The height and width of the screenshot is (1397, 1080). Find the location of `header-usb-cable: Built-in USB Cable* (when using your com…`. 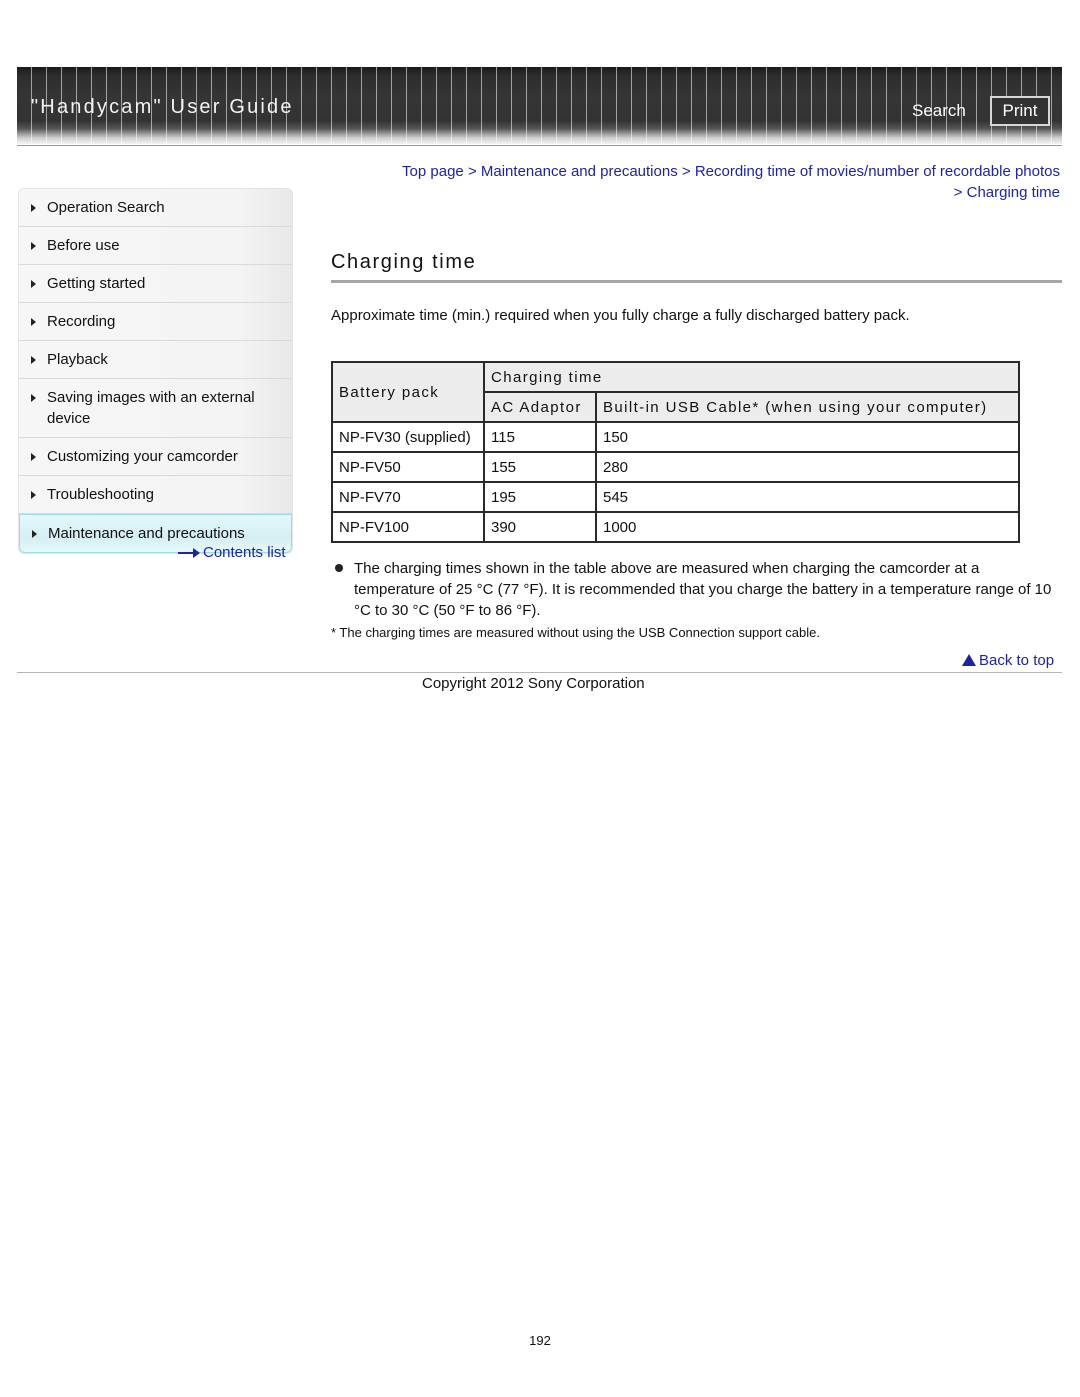

header-usb-cable: Built-in USB Cable* (when using your com… is located at coordinates (807, 407).